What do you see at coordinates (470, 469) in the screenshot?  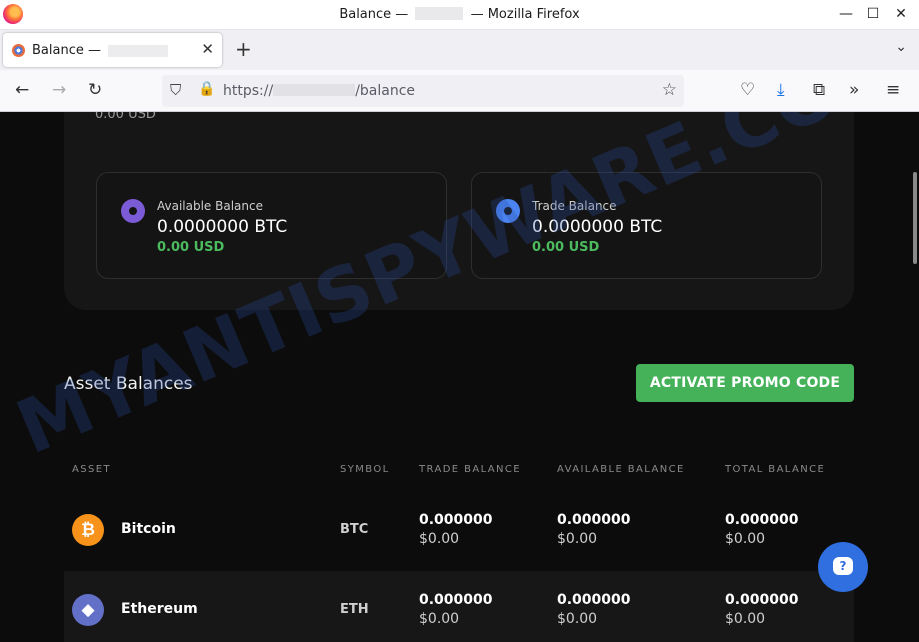 I see `column-header-trade-balance: TRADE BALANCE` at bounding box center [470, 469].